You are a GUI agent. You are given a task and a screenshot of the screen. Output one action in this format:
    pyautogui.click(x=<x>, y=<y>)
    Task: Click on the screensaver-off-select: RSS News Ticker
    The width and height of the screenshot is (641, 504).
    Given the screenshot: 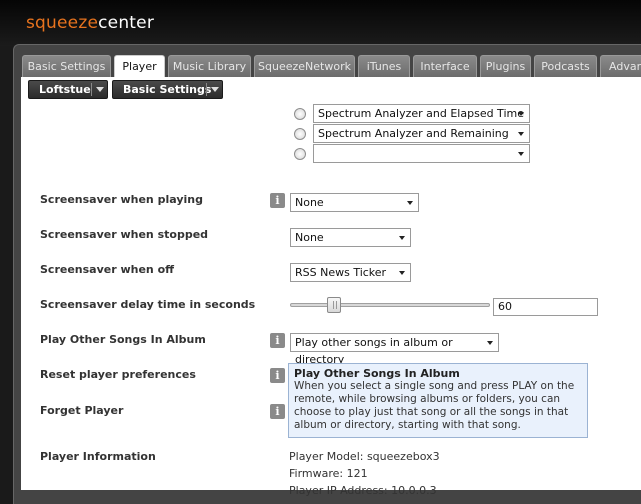 What is the action you would take?
    pyautogui.click(x=350, y=272)
    